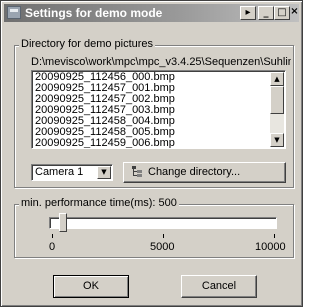  I want to click on minimize-button: _, so click(266, 13).